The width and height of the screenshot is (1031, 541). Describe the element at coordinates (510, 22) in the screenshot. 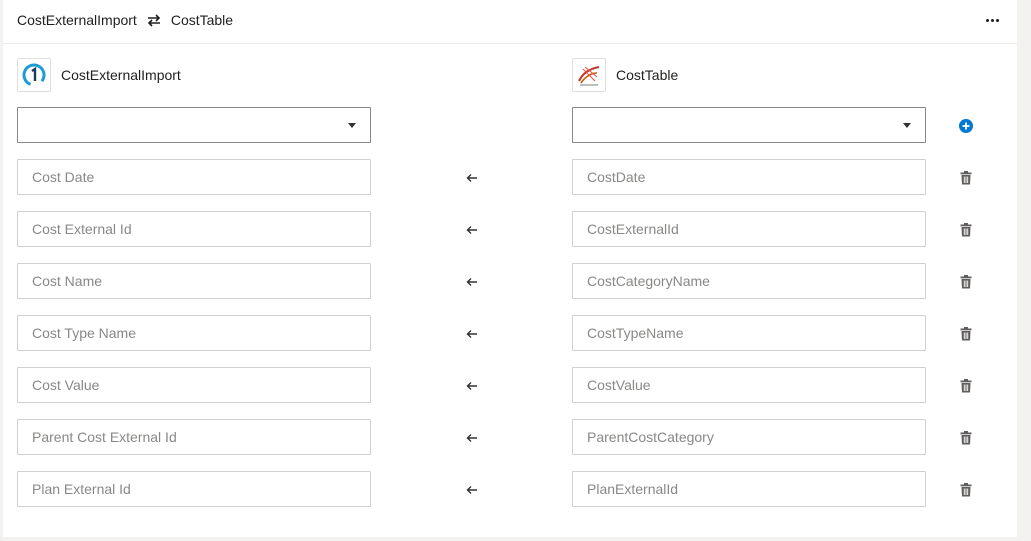

I see `card-header: CostExternalImport CostTable` at that location.